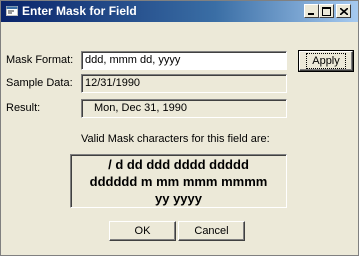 This screenshot has width=359, height=256. What do you see at coordinates (39, 83) in the screenshot?
I see `sample-data-label: Sample Data:` at bounding box center [39, 83].